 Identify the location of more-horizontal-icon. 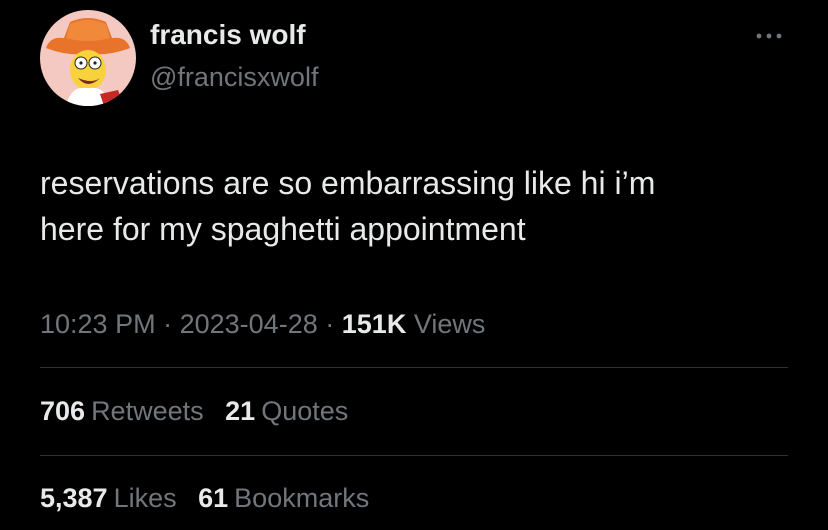
(769, 36).